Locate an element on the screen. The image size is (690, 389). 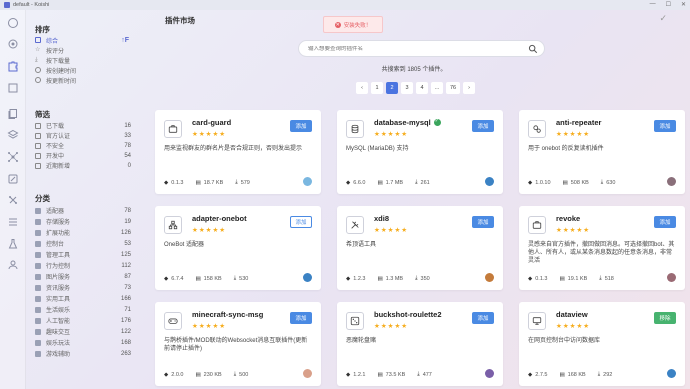
search-input is located at coordinates (413, 48).